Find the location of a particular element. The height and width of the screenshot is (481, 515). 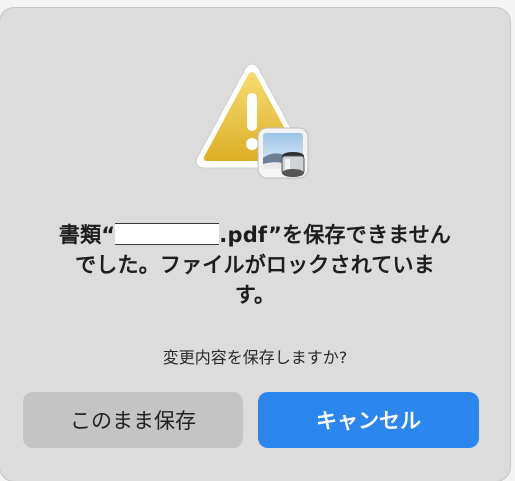

alert-message-line-1: 書類“ .pdf”を保存できません is located at coordinates (255, 235).